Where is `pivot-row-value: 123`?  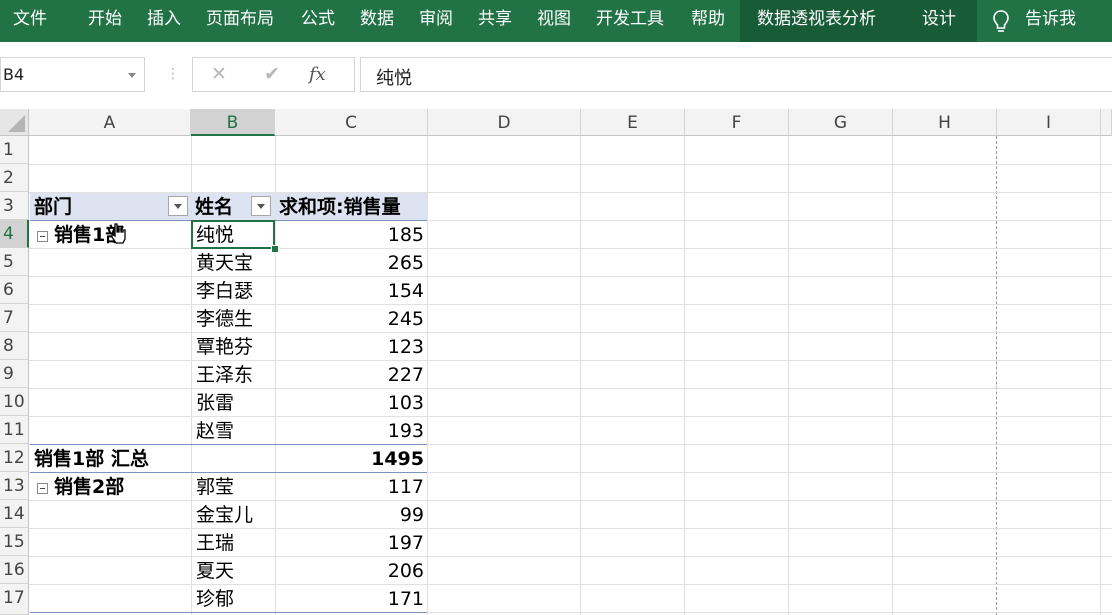
pivot-row-value: 123 is located at coordinates (351, 346).